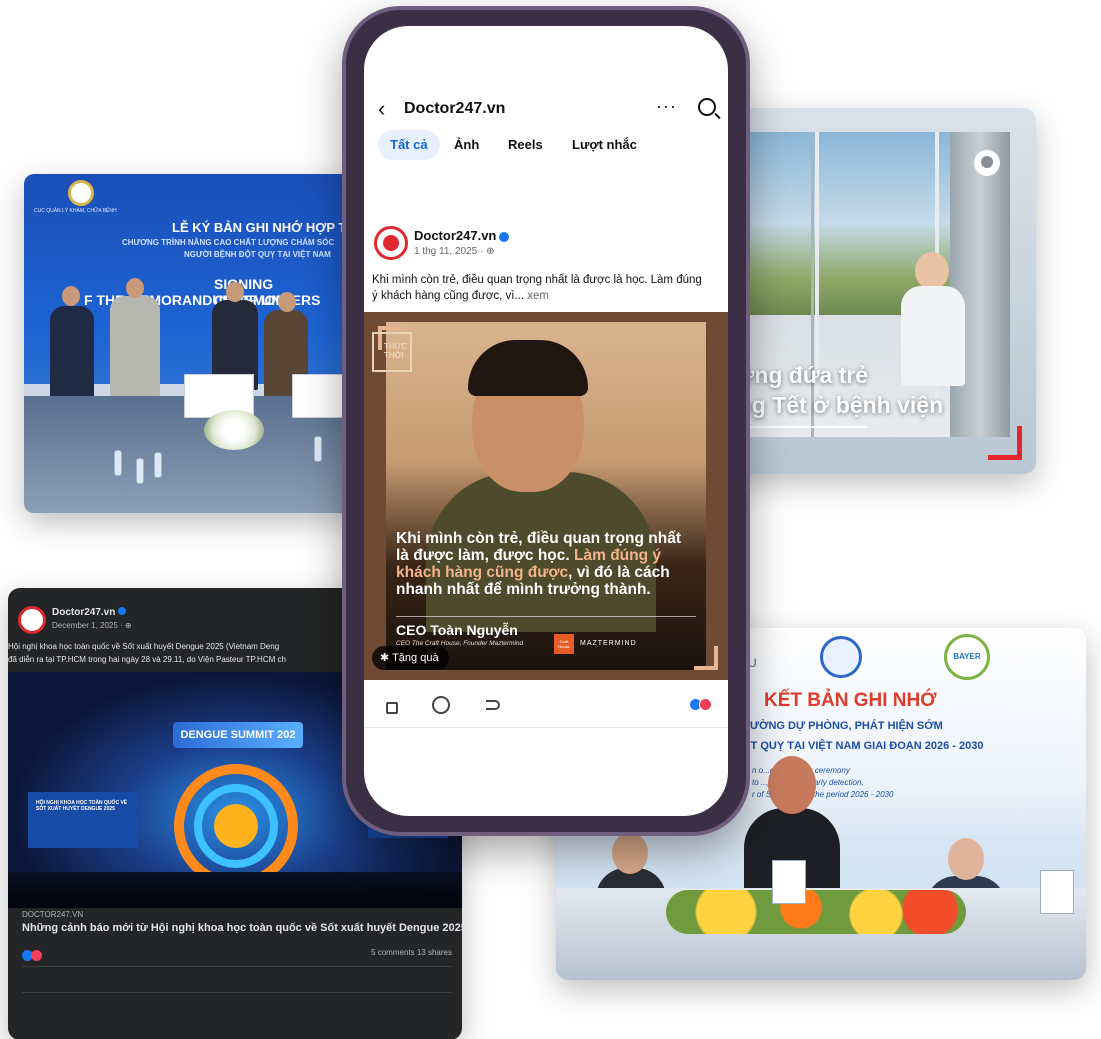  Describe the element at coordinates (538, 296) in the screenshot. I see `see-more-link: xem` at that location.